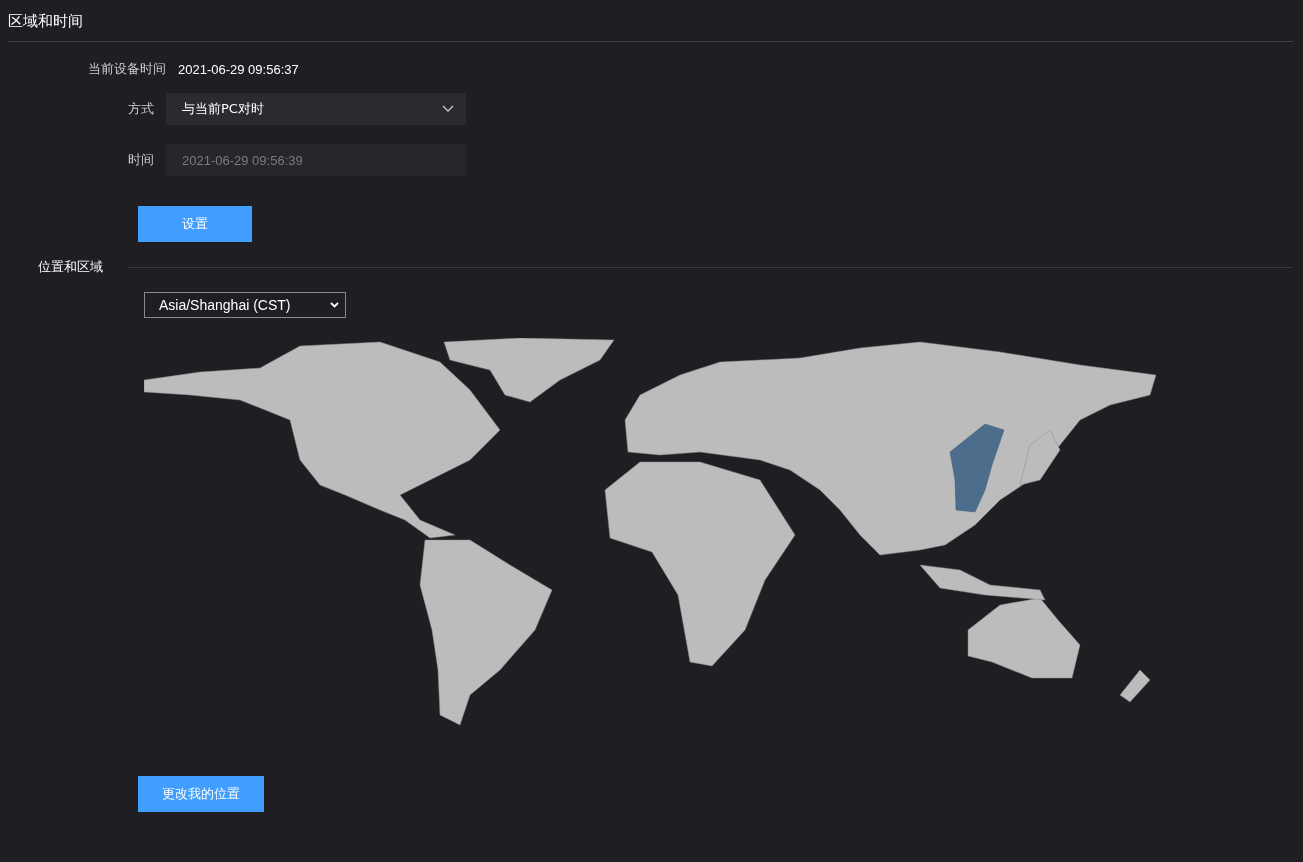  I want to click on set-button: 设置, so click(195, 224).